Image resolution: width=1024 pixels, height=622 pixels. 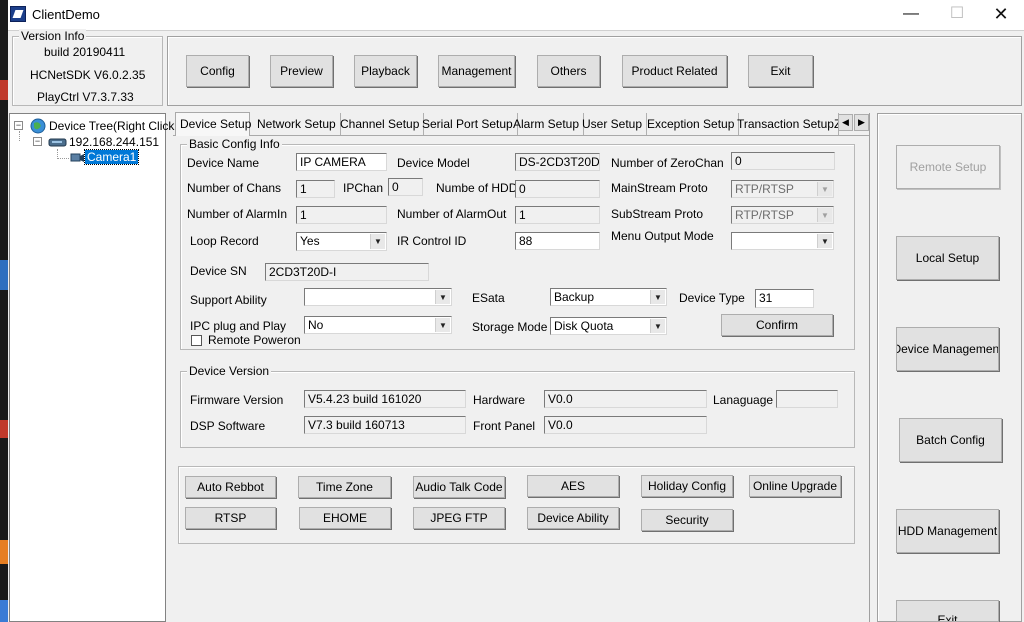 I want to click on others-button: Others, so click(x=568, y=71).